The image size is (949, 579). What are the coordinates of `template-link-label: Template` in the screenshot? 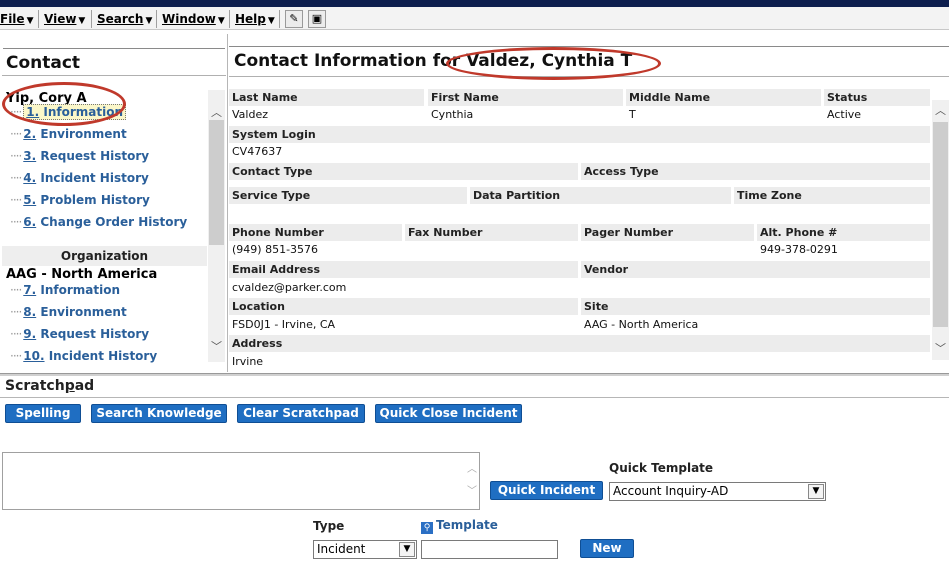 It's located at (467, 525).